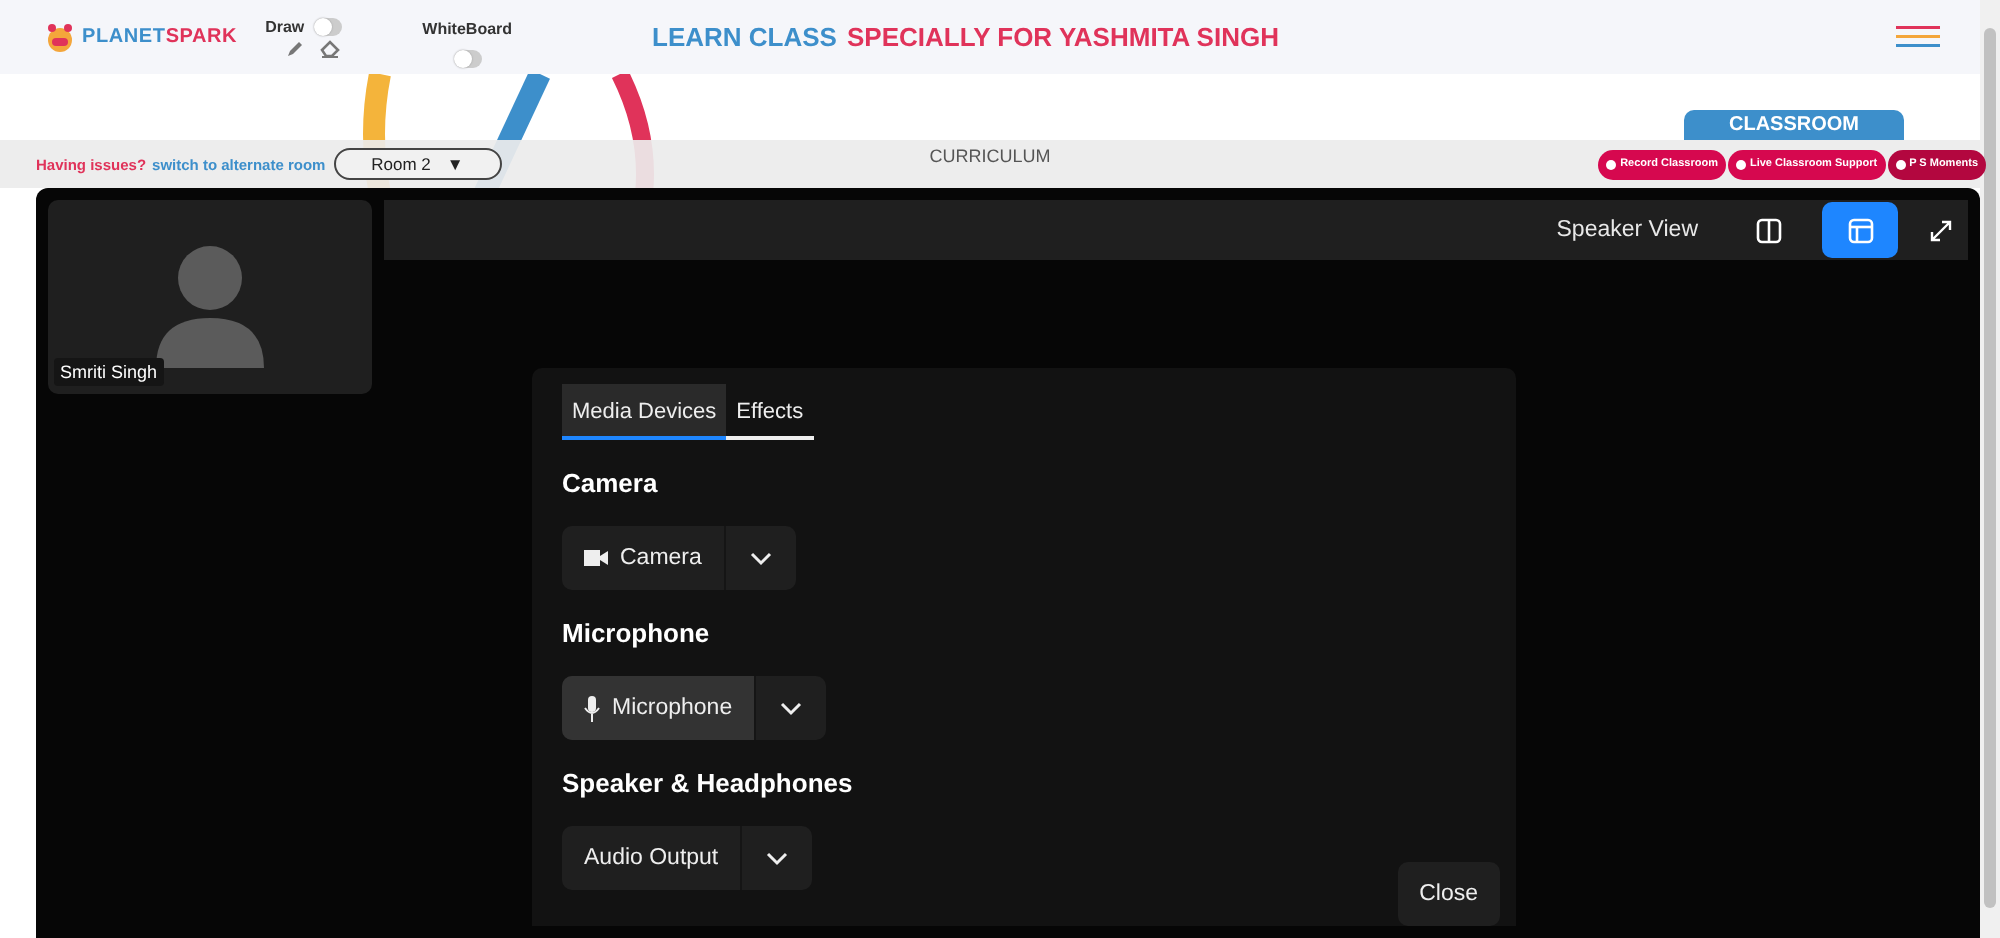  Describe the element at coordinates (965, 37) in the screenshot. I see `class-title: LEARN CLASS SPECIALLY FOR YASHMITA SINGH` at that location.